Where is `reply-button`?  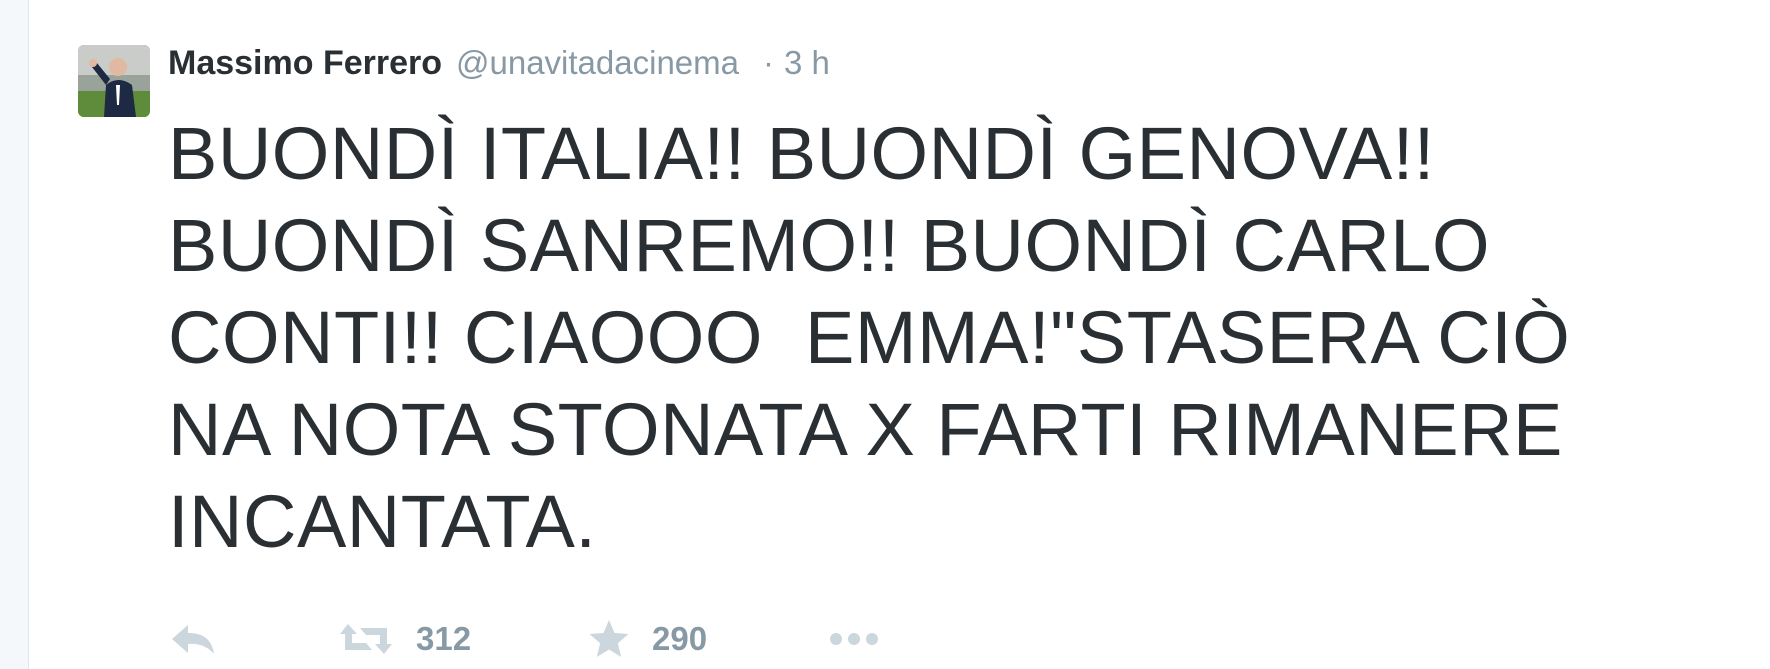 reply-button is located at coordinates (253, 639).